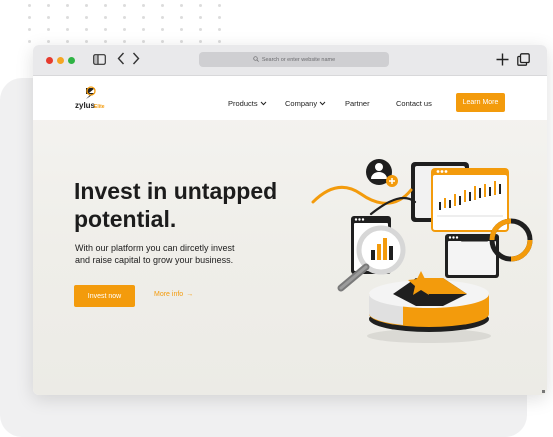  I want to click on nav-item-contact: Contact us, so click(414, 103).